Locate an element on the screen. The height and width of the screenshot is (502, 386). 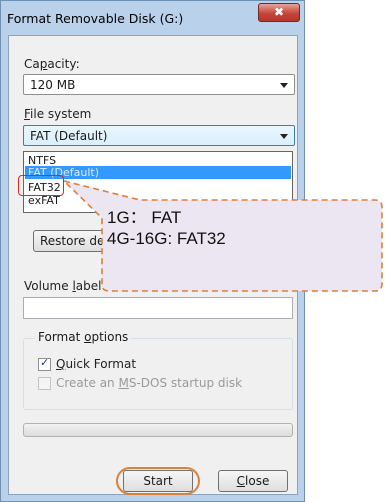
annotation-line-1: 1G： FAT is located at coordinates (144, 217).